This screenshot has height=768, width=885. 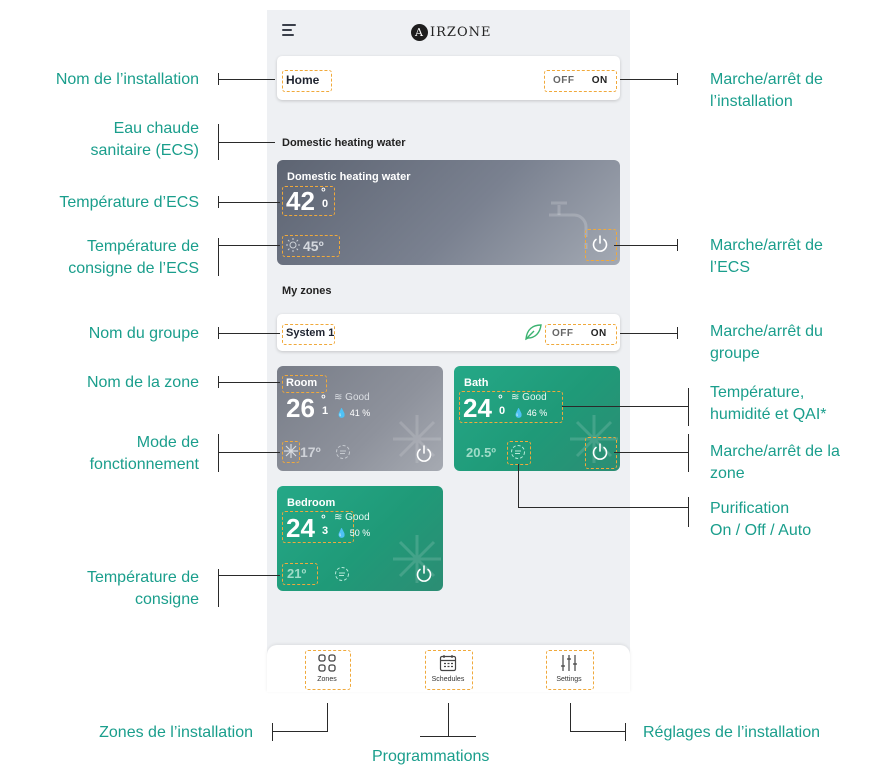 I want to click on zones-grid-icon, so click(x=327, y=663).